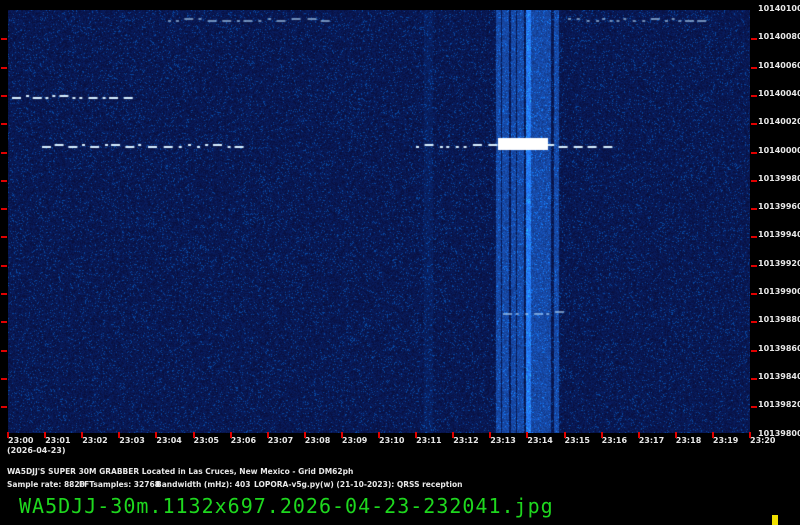  What do you see at coordinates (119, 484) in the screenshot?
I see `fft-samples: FFTsamples: 32768` at bounding box center [119, 484].